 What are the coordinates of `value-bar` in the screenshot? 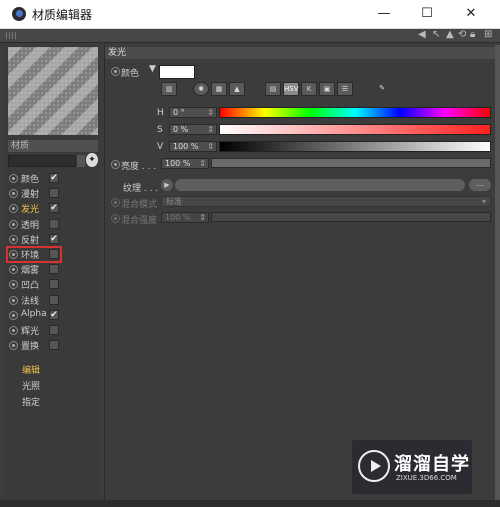 It's located at (355, 146).